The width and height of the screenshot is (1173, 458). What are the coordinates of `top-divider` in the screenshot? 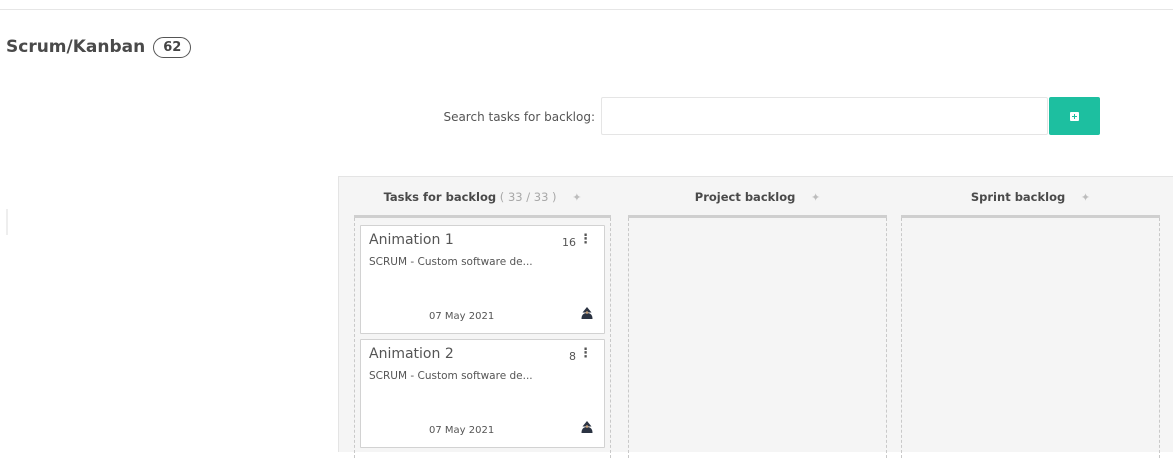 It's located at (586, 9).